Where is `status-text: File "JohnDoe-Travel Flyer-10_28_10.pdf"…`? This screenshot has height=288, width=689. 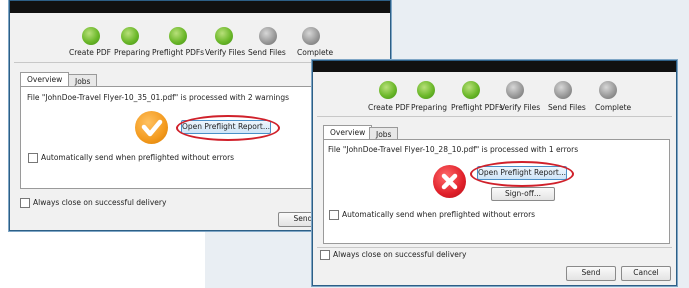 status-text: File "JohnDoe-Travel Flyer-10_28_10.pdf"… is located at coordinates (453, 149).